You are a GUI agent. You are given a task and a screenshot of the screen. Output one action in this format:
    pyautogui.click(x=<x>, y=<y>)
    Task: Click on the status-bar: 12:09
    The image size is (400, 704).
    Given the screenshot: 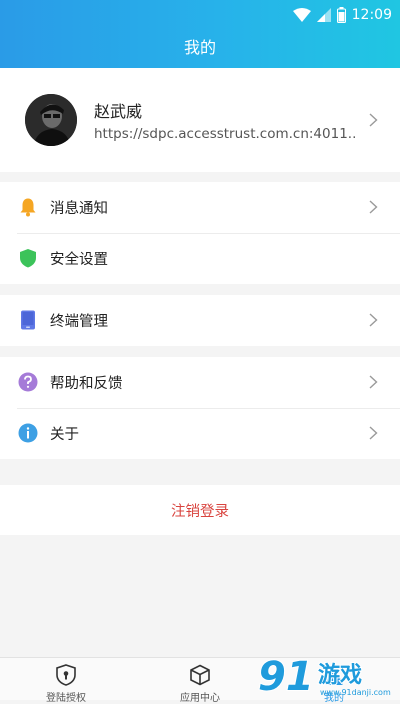 What is the action you would take?
    pyautogui.click(x=342, y=15)
    